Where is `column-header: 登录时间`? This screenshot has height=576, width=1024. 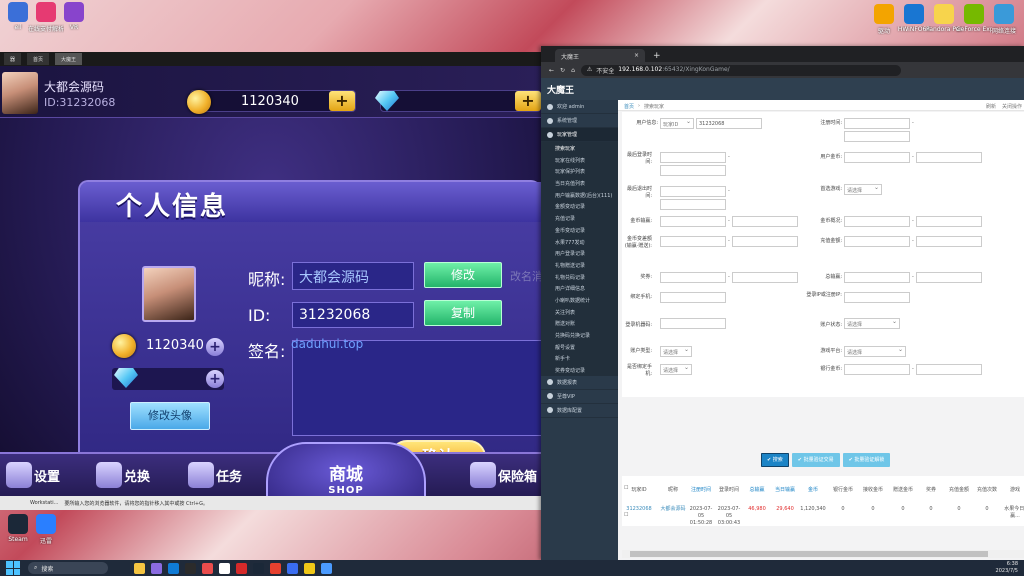
column-header: 登录时间 is located at coordinates (729, 489).